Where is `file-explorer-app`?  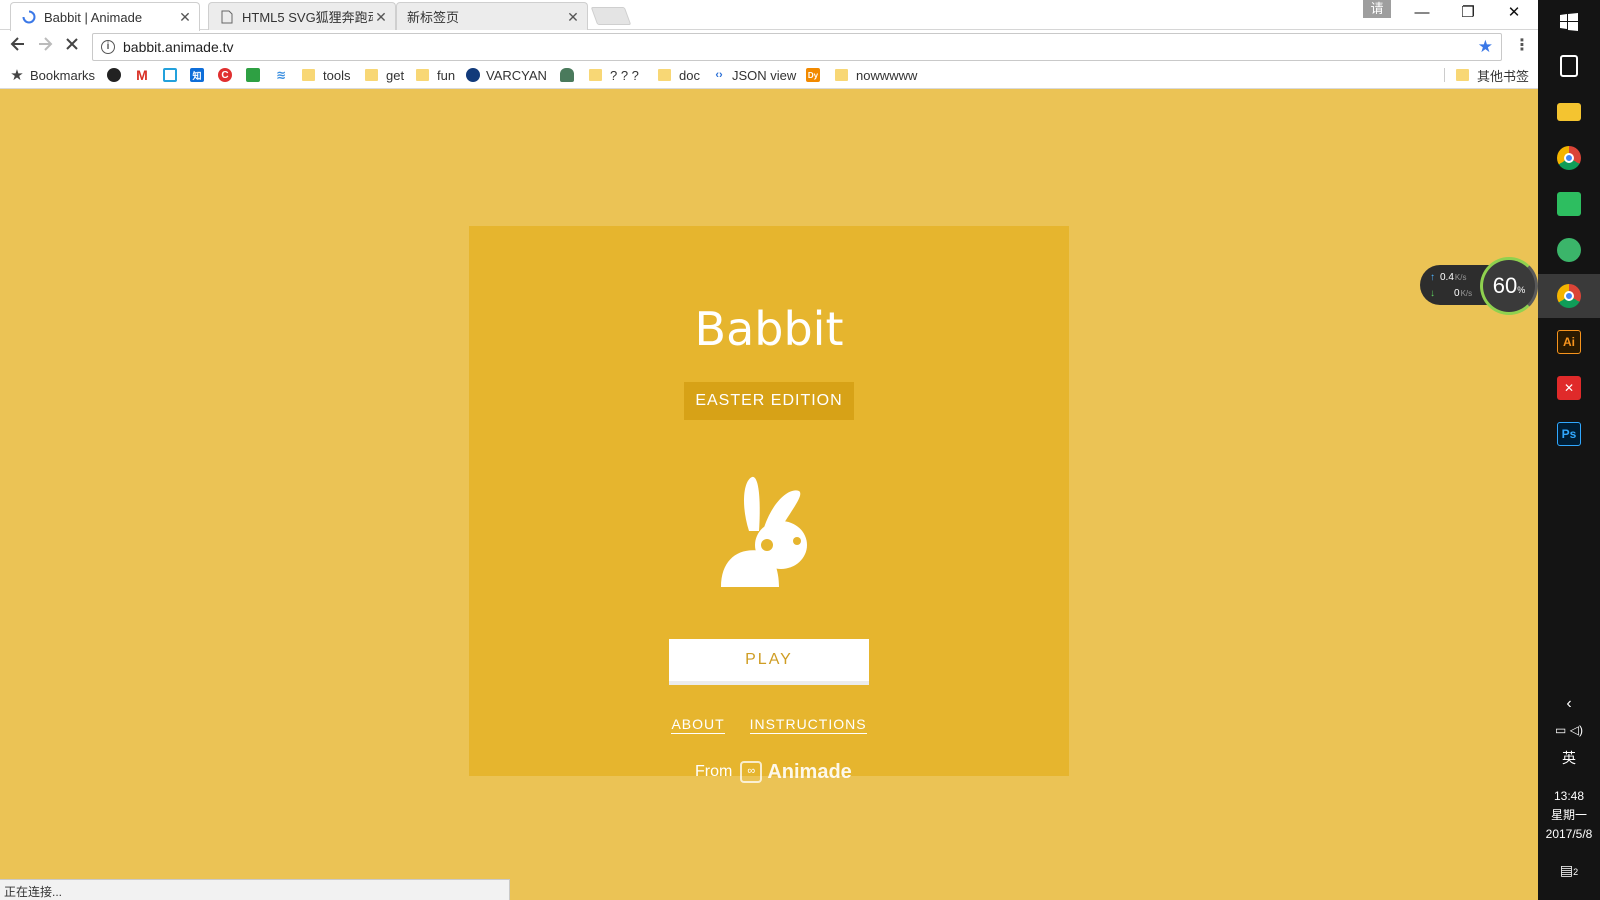 file-explorer-app is located at coordinates (1569, 112).